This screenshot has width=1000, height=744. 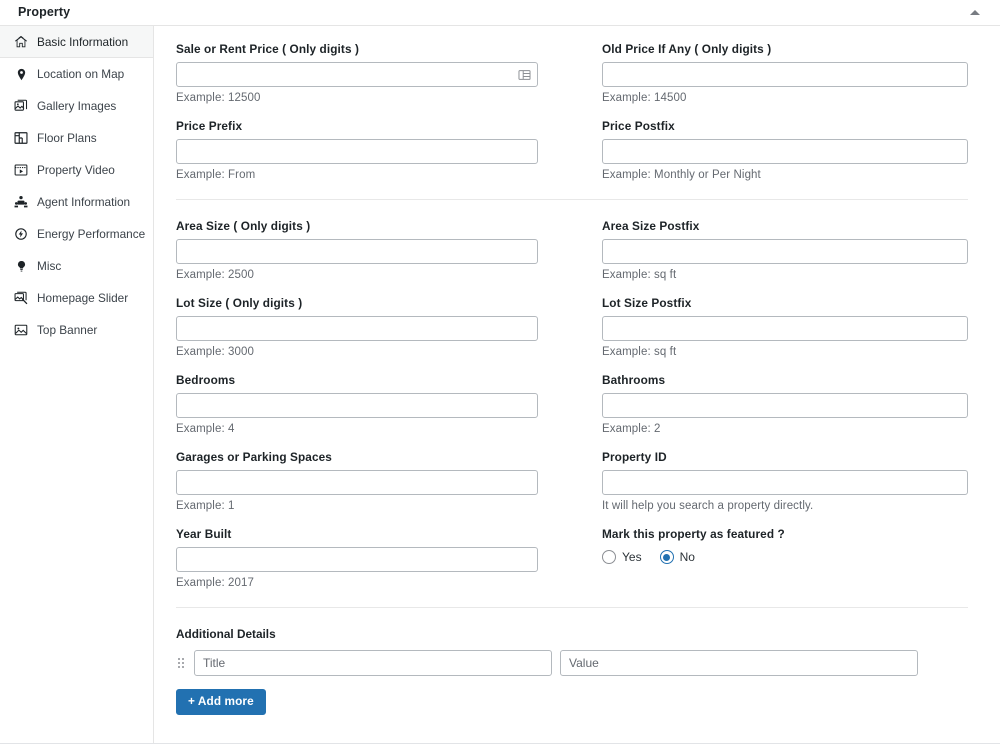 What do you see at coordinates (524, 74) in the screenshot?
I see `table-list-icon` at bounding box center [524, 74].